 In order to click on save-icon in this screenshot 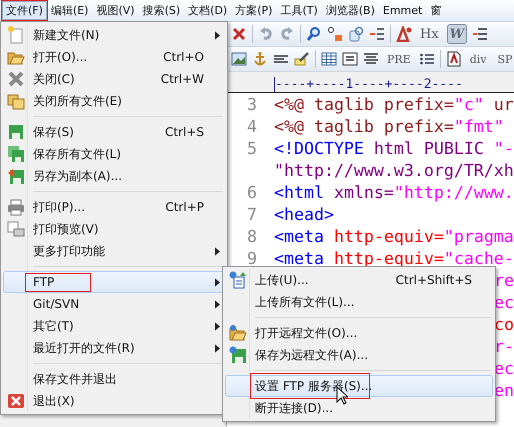, I will do `click(16, 132)`.